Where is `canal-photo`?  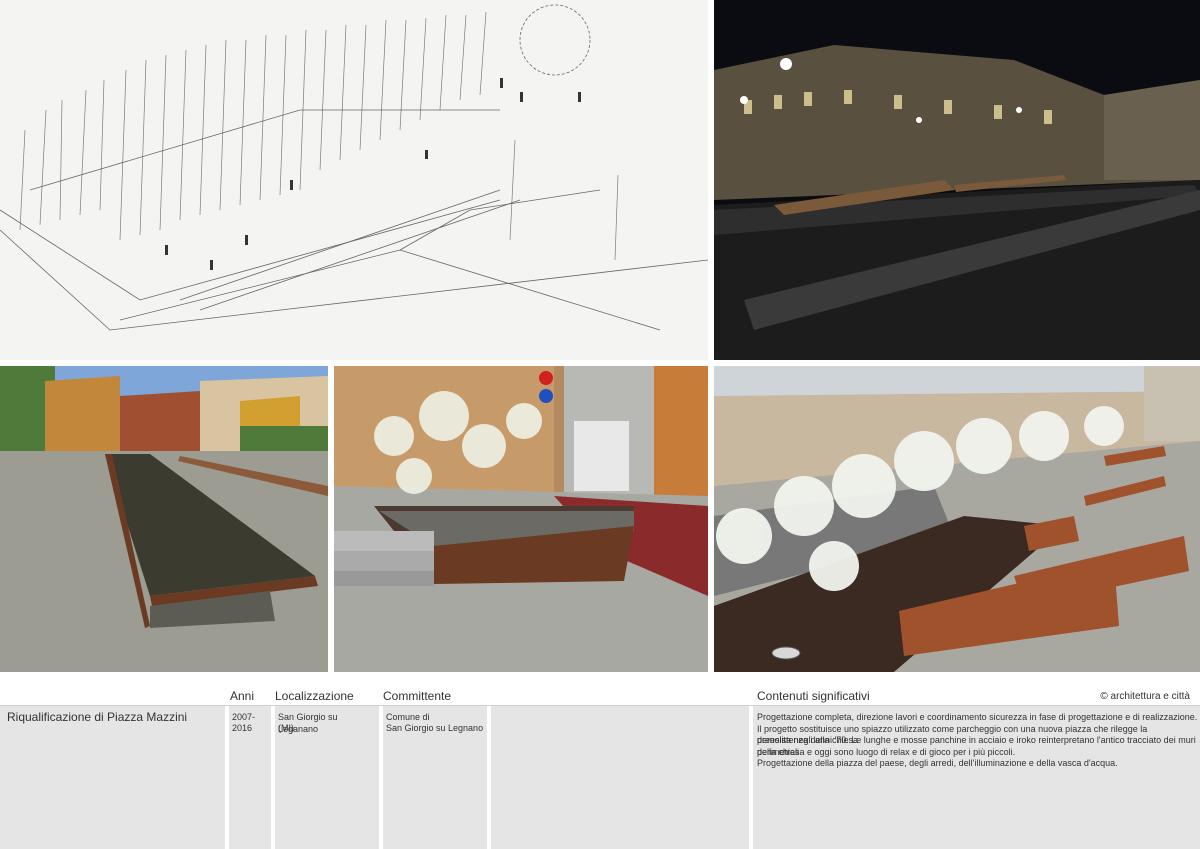 canal-photo is located at coordinates (164, 519).